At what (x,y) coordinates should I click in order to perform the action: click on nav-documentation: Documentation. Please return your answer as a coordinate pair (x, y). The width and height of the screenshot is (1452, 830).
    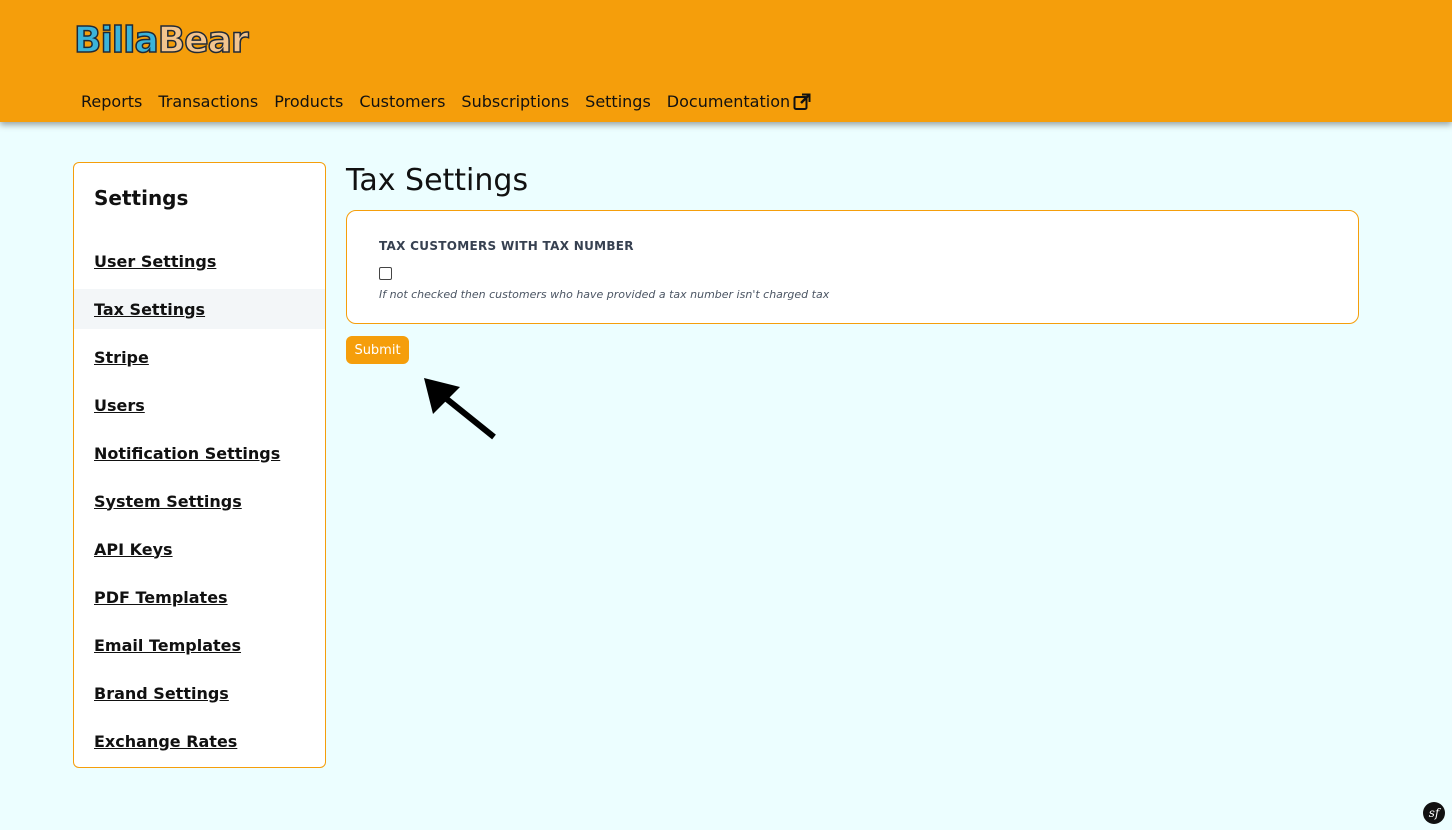
    Looking at the image, I should click on (739, 102).